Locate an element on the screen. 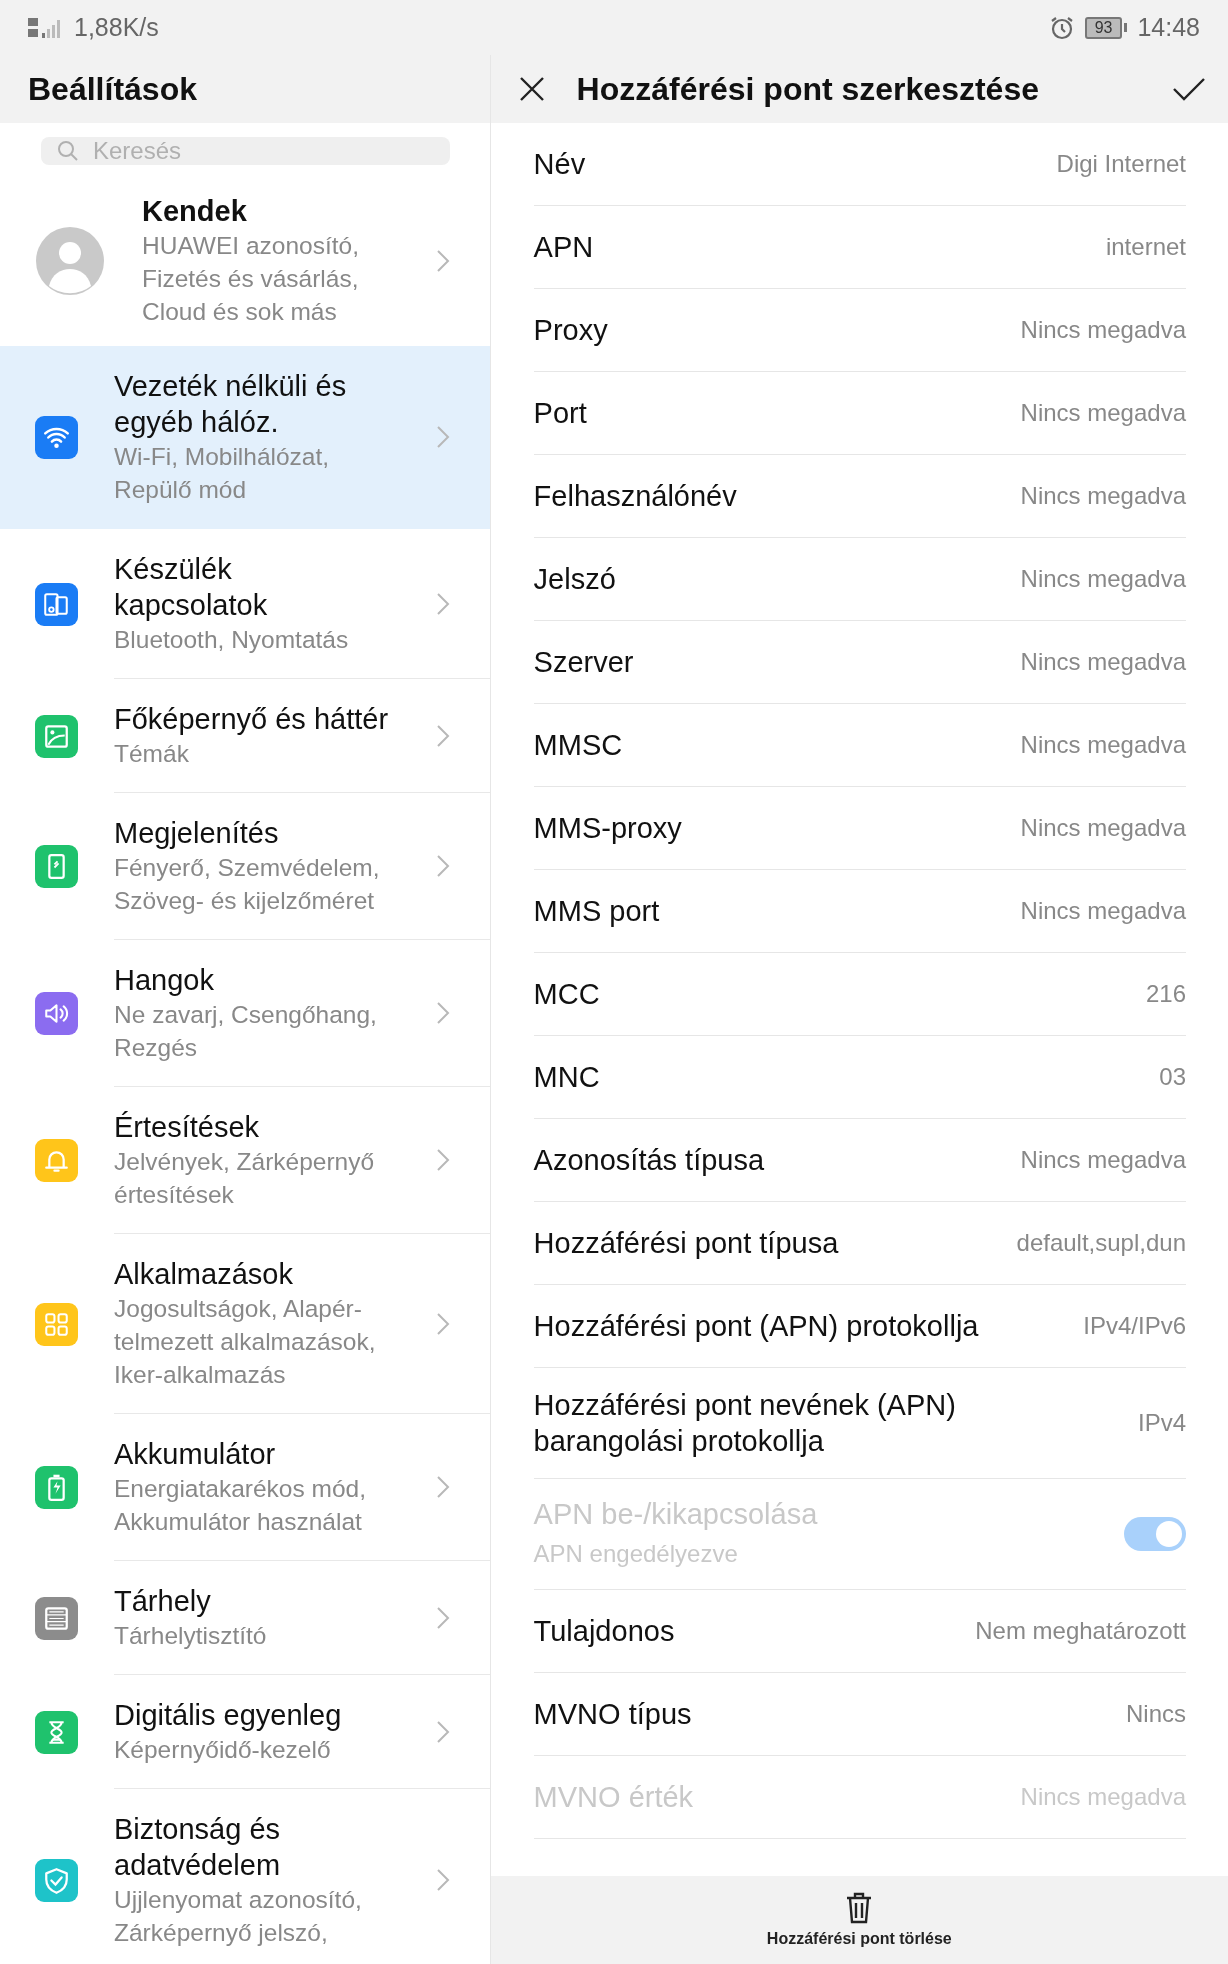 The width and height of the screenshot is (1228, 1964). item-title: Megjelenítés is located at coordinates (197, 833).